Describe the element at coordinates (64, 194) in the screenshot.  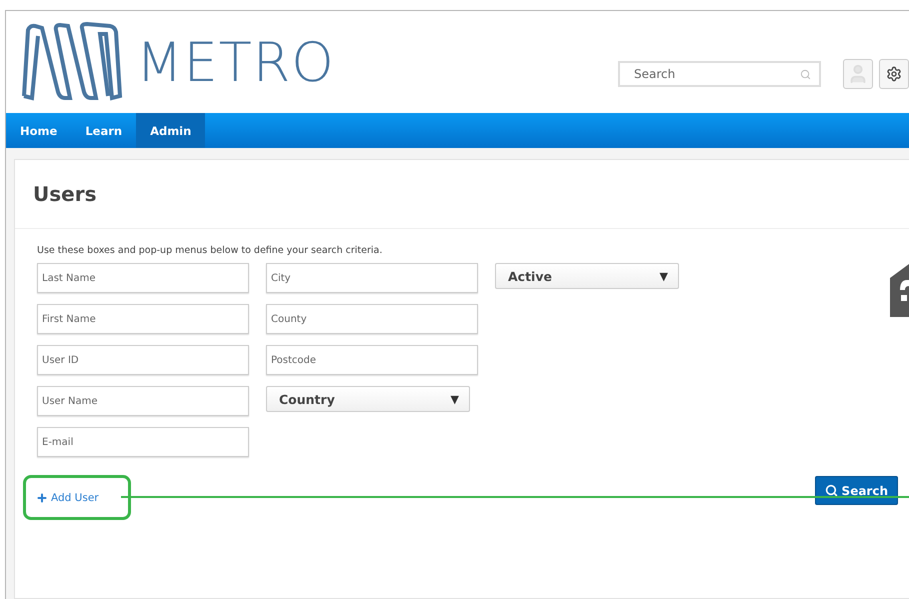
I see `page-title: Users` at that location.